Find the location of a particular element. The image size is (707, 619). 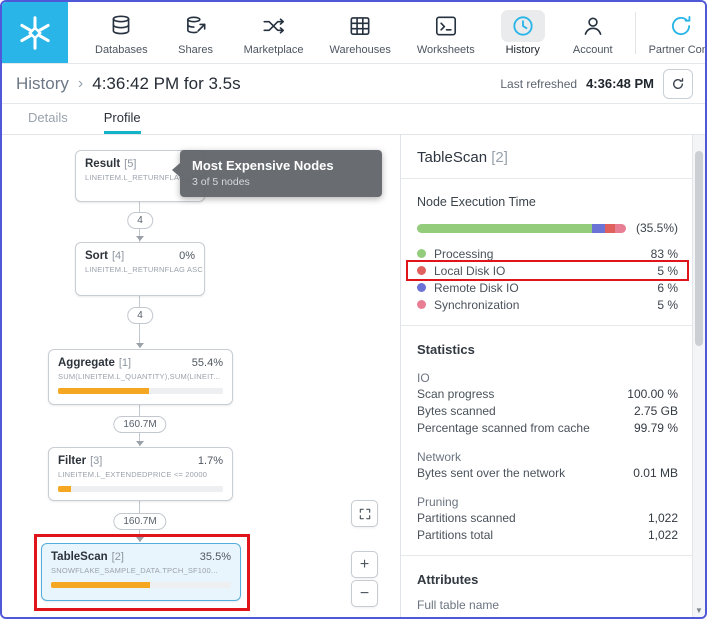

scrollbar-down-arrow: ▼ is located at coordinates (699, 610).